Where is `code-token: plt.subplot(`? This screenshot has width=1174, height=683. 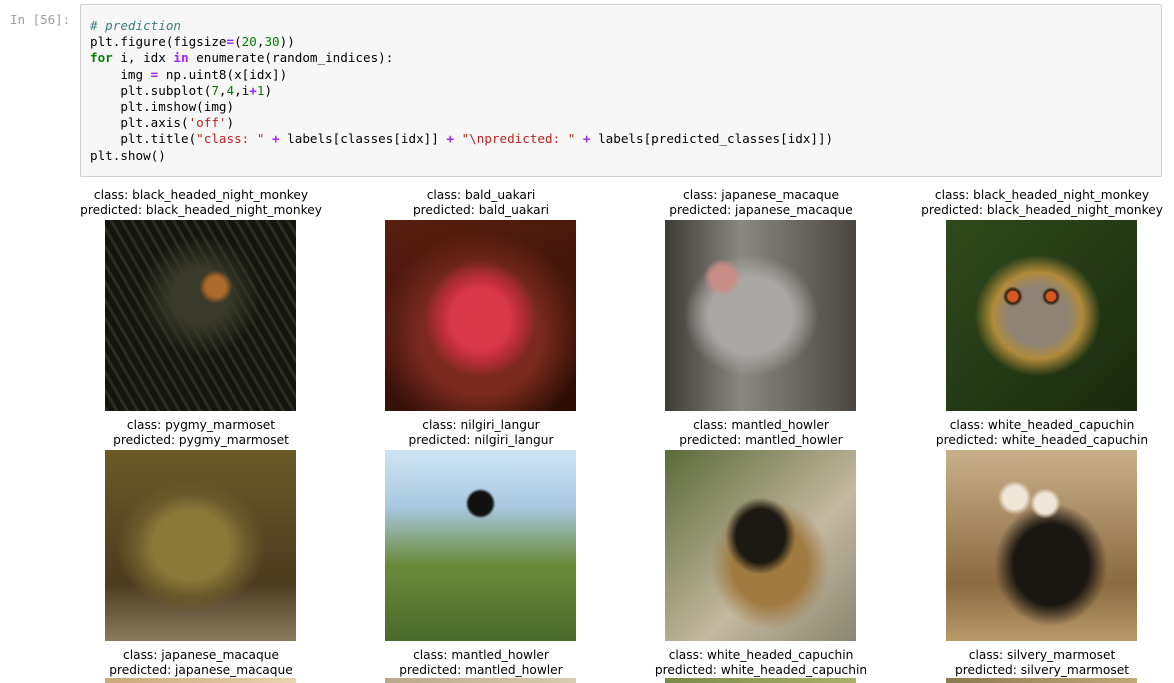
code-token: plt.subplot( is located at coordinates (151, 90).